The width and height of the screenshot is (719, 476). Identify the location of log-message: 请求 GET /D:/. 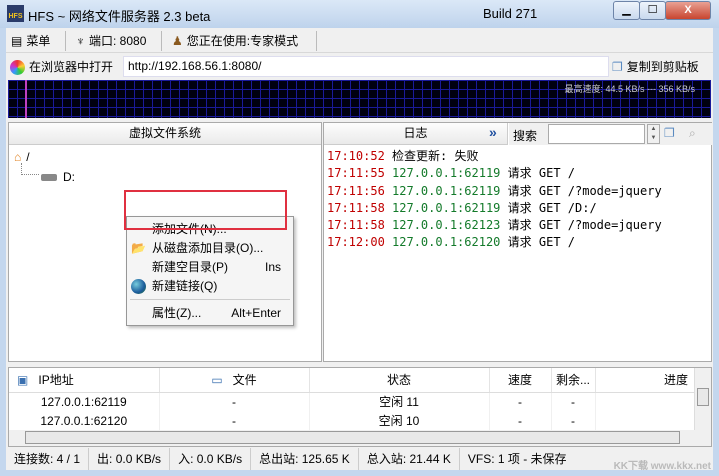
(552, 207).